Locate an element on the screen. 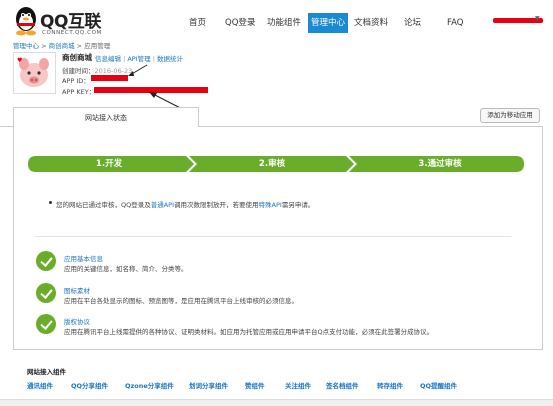 Image resolution: width=553 pixels, height=406 pixels. nav-item-faq: FAQ is located at coordinates (455, 23).